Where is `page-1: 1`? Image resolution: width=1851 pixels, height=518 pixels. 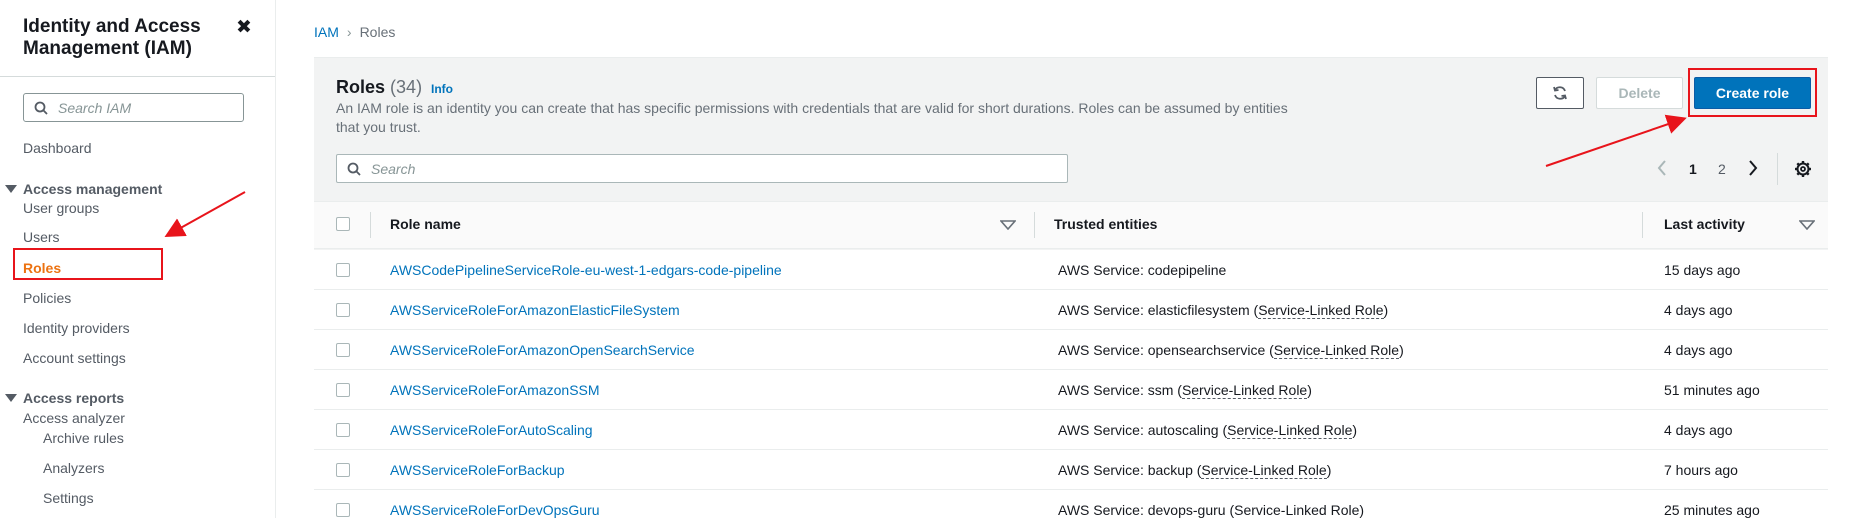
page-1: 1 is located at coordinates (1693, 169).